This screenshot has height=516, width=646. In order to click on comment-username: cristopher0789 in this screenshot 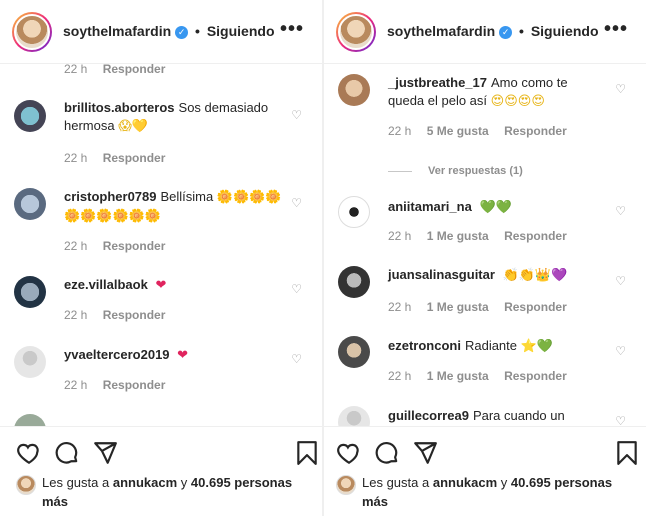, I will do `click(110, 196)`.